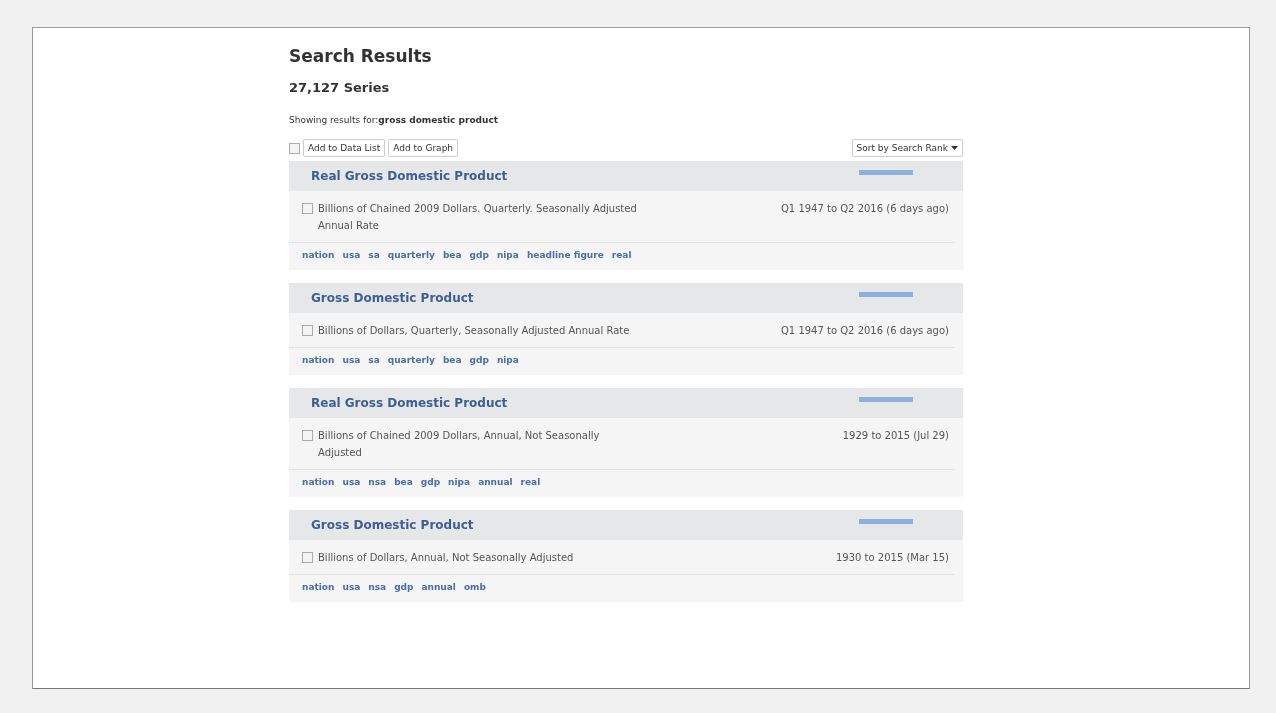  What do you see at coordinates (459, 444) in the screenshot?
I see `series-description: Billions of Chained 2009 Dollars, Annual, Not Seasonally Adjusted` at bounding box center [459, 444].